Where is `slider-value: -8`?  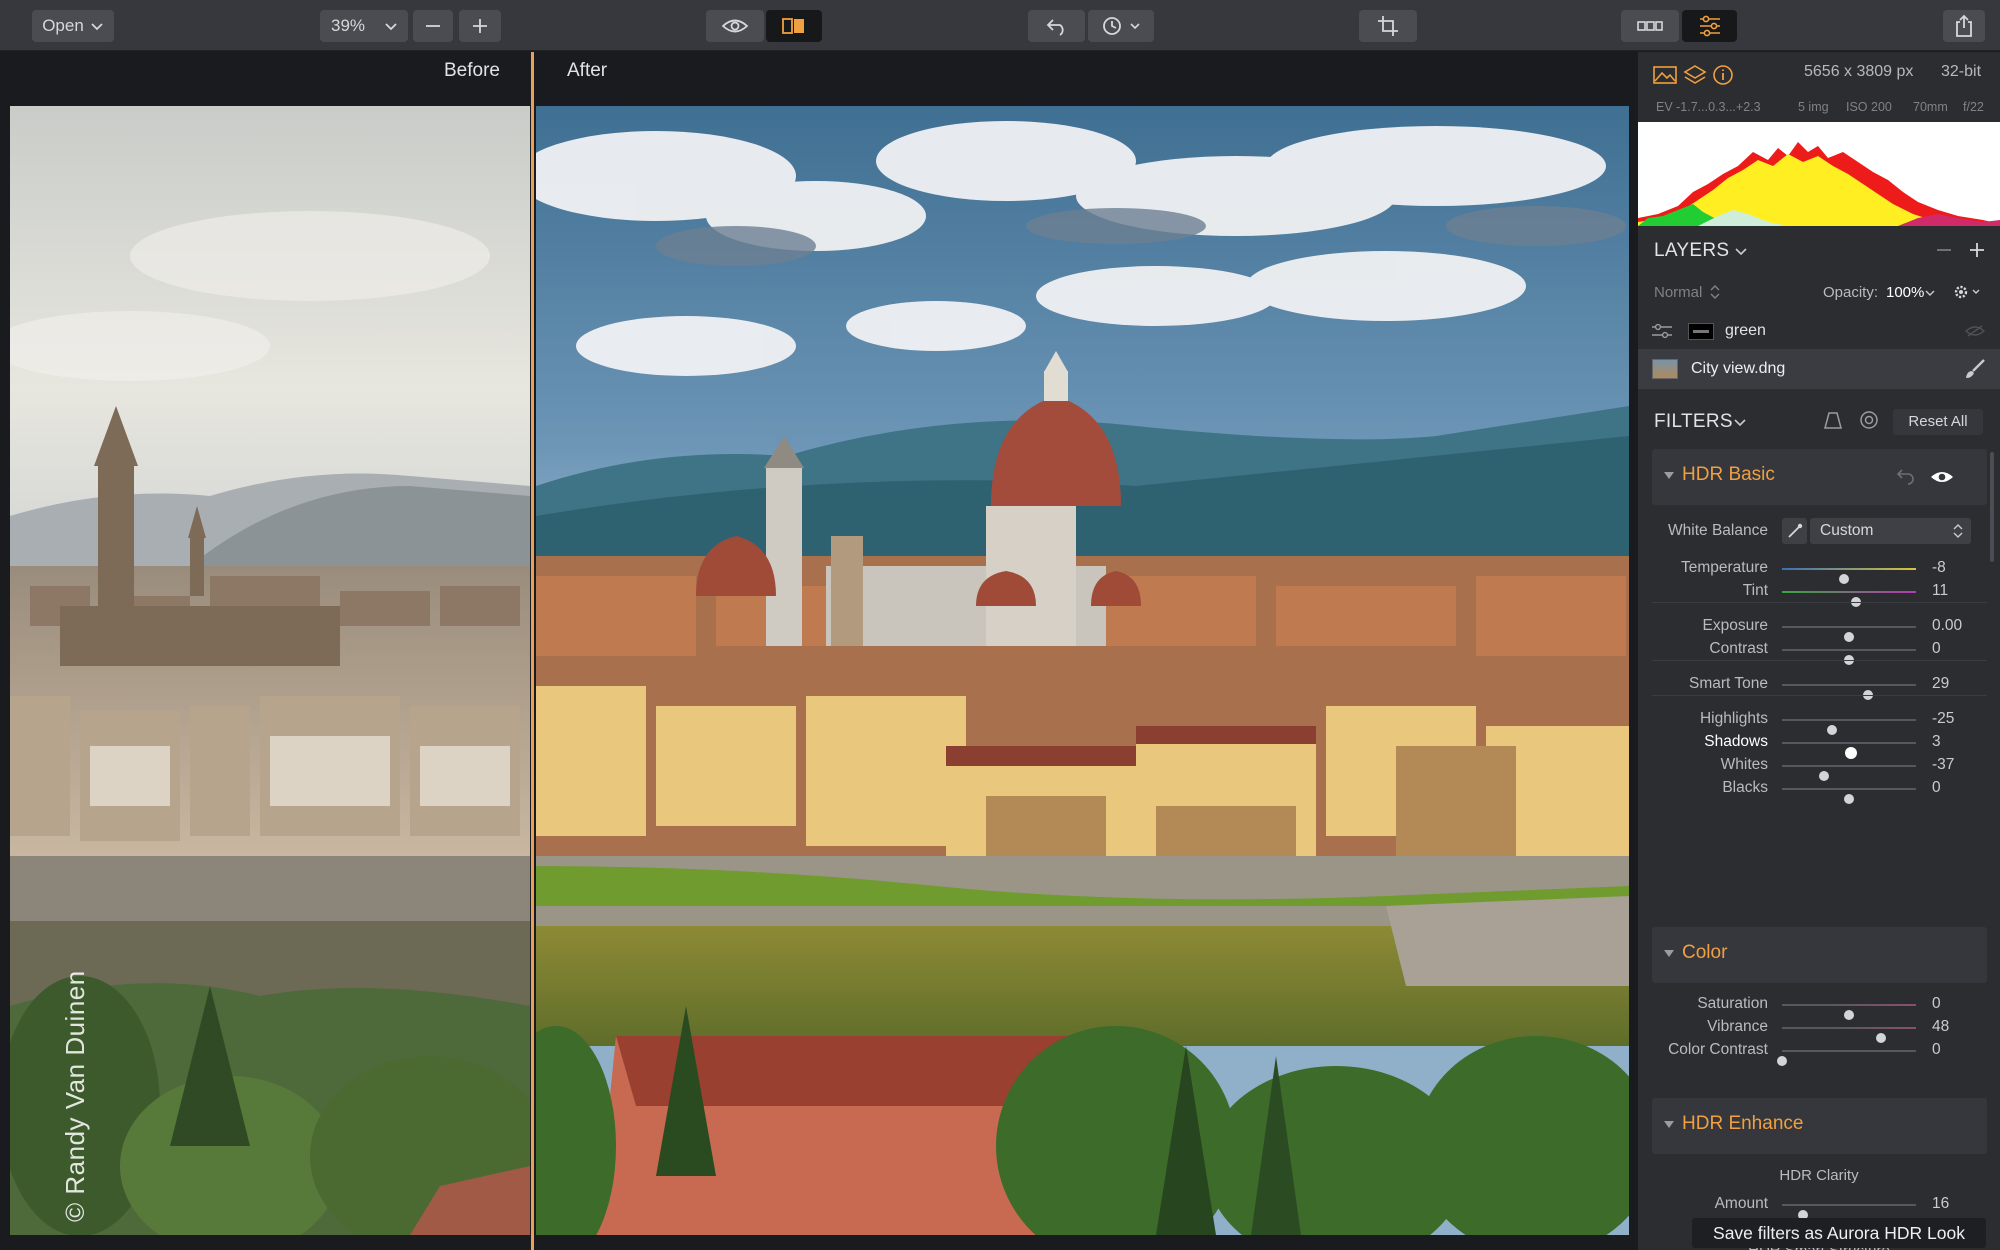 slider-value: -8 is located at coordinates (1939, 568).